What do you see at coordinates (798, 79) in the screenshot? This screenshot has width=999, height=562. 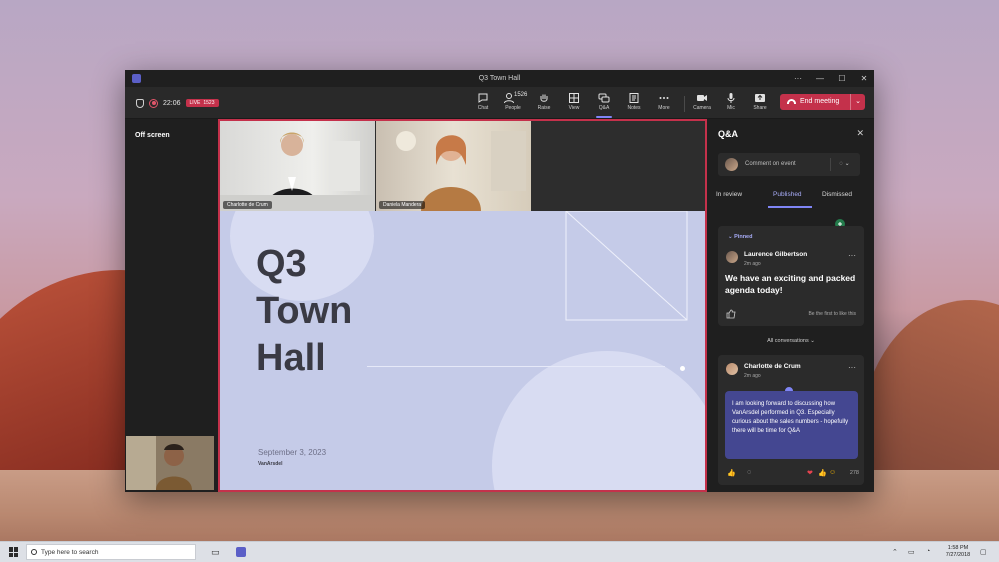 I see `window-more-icon: ···` at bounding box center [798, 79].